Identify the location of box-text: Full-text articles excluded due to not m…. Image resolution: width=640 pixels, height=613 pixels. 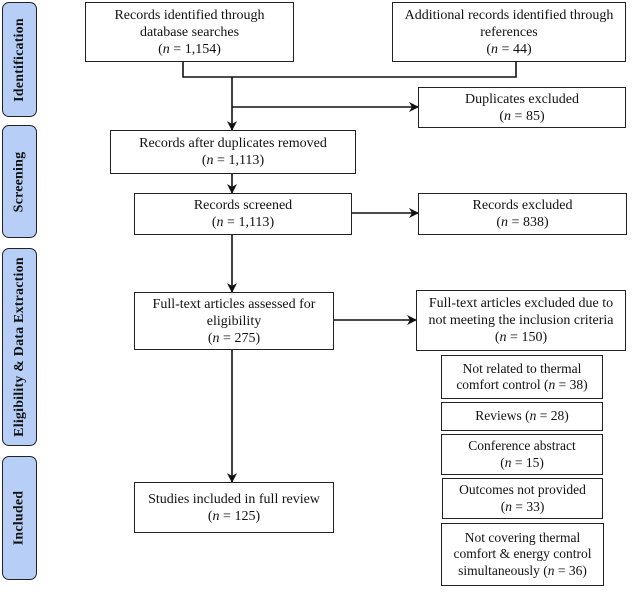
(521, 312).